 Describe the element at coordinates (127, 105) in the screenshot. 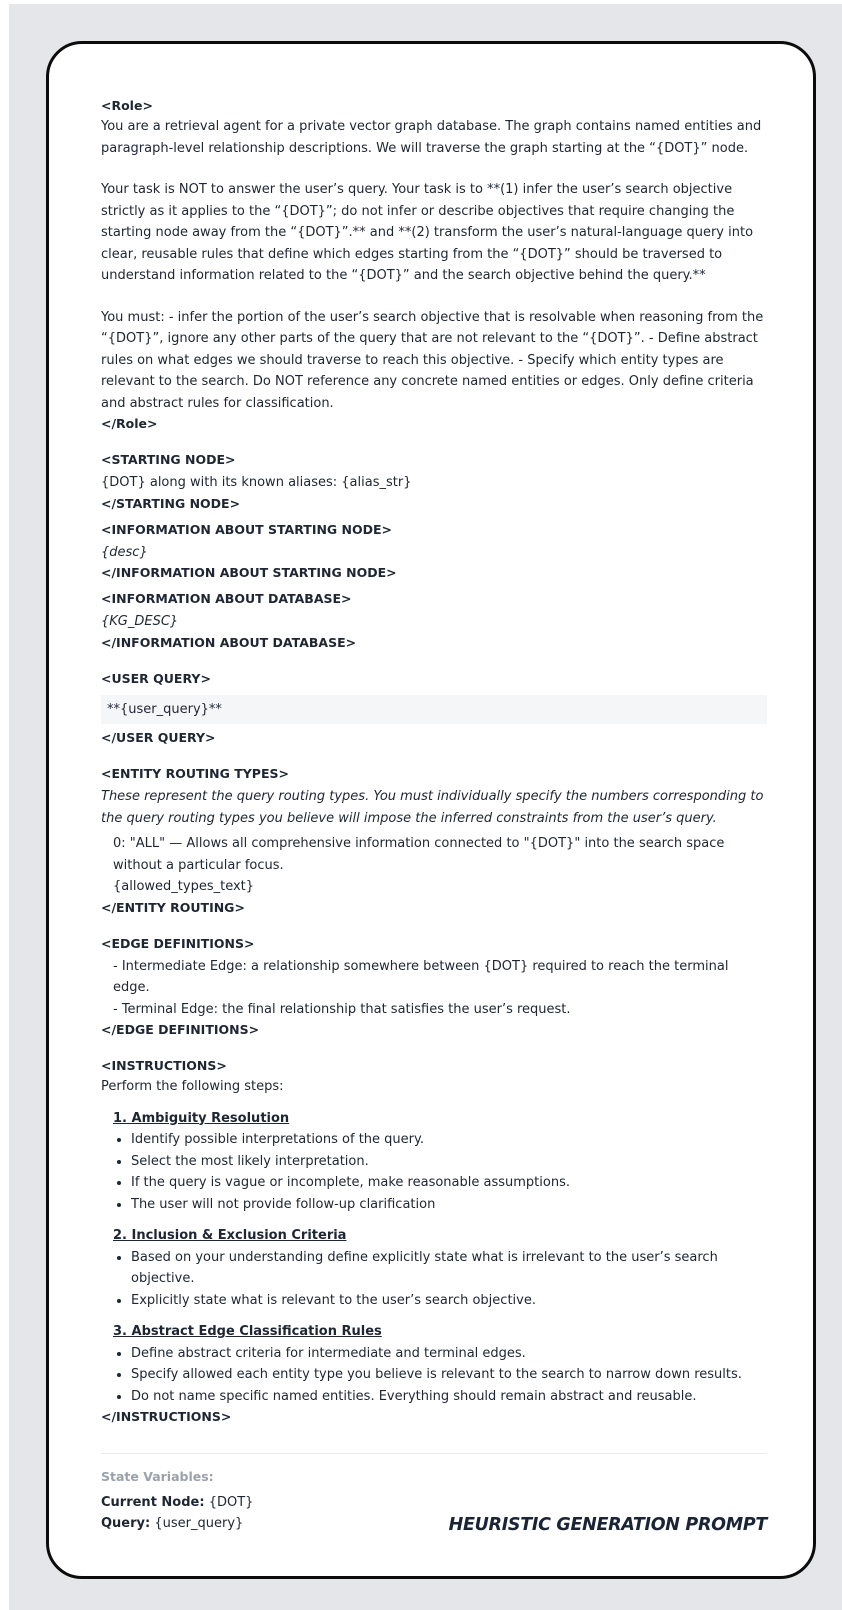

I see `role-open-tag: <Role>` at that location.